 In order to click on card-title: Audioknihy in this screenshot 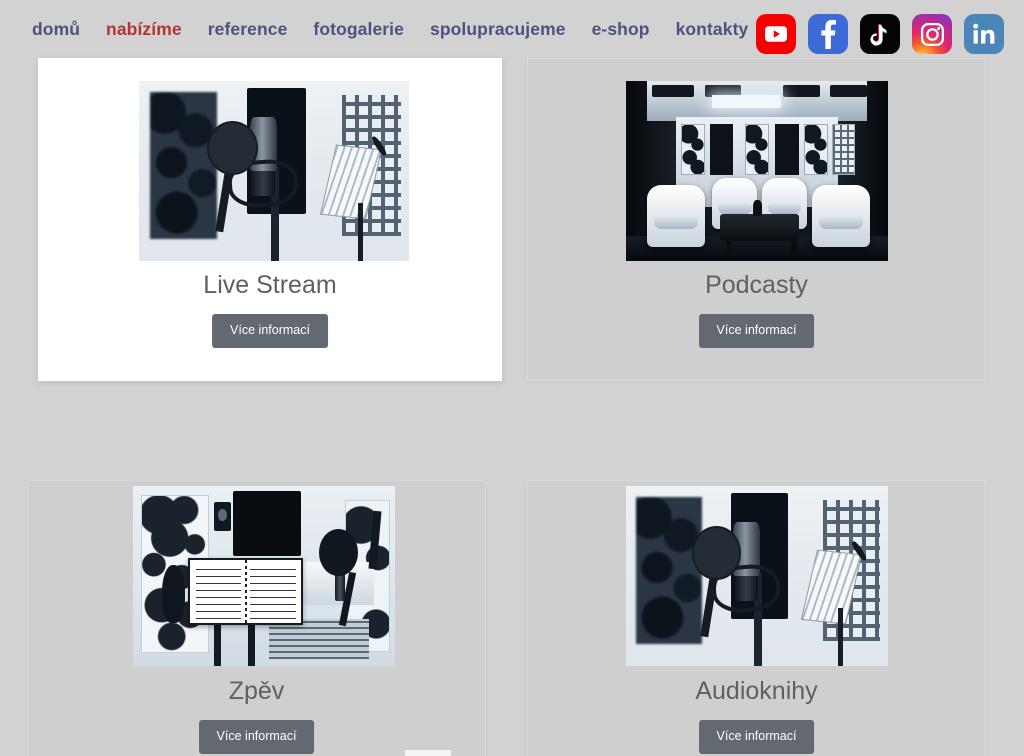, I will do `click(756, 691)`.